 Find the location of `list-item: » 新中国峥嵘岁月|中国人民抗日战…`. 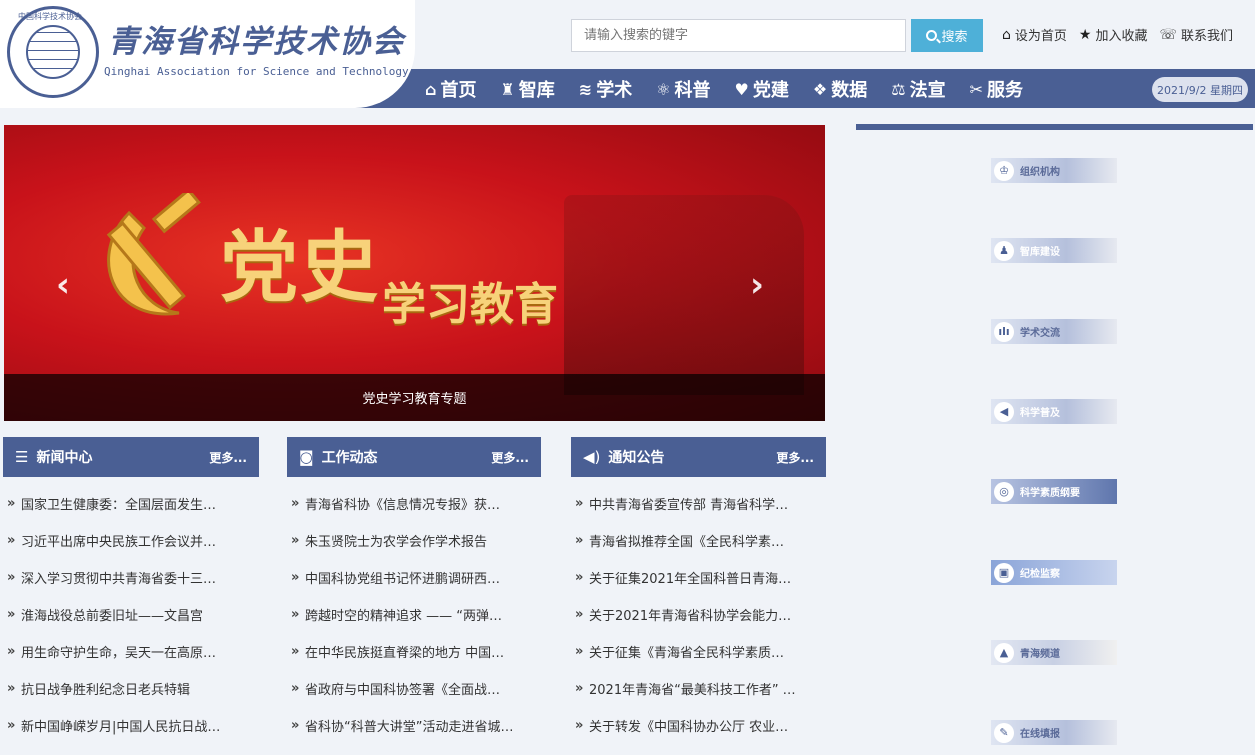

list-item: » 新中国峥嵘岁月|中国人民抗日战… is located at coordinates (131, 725).